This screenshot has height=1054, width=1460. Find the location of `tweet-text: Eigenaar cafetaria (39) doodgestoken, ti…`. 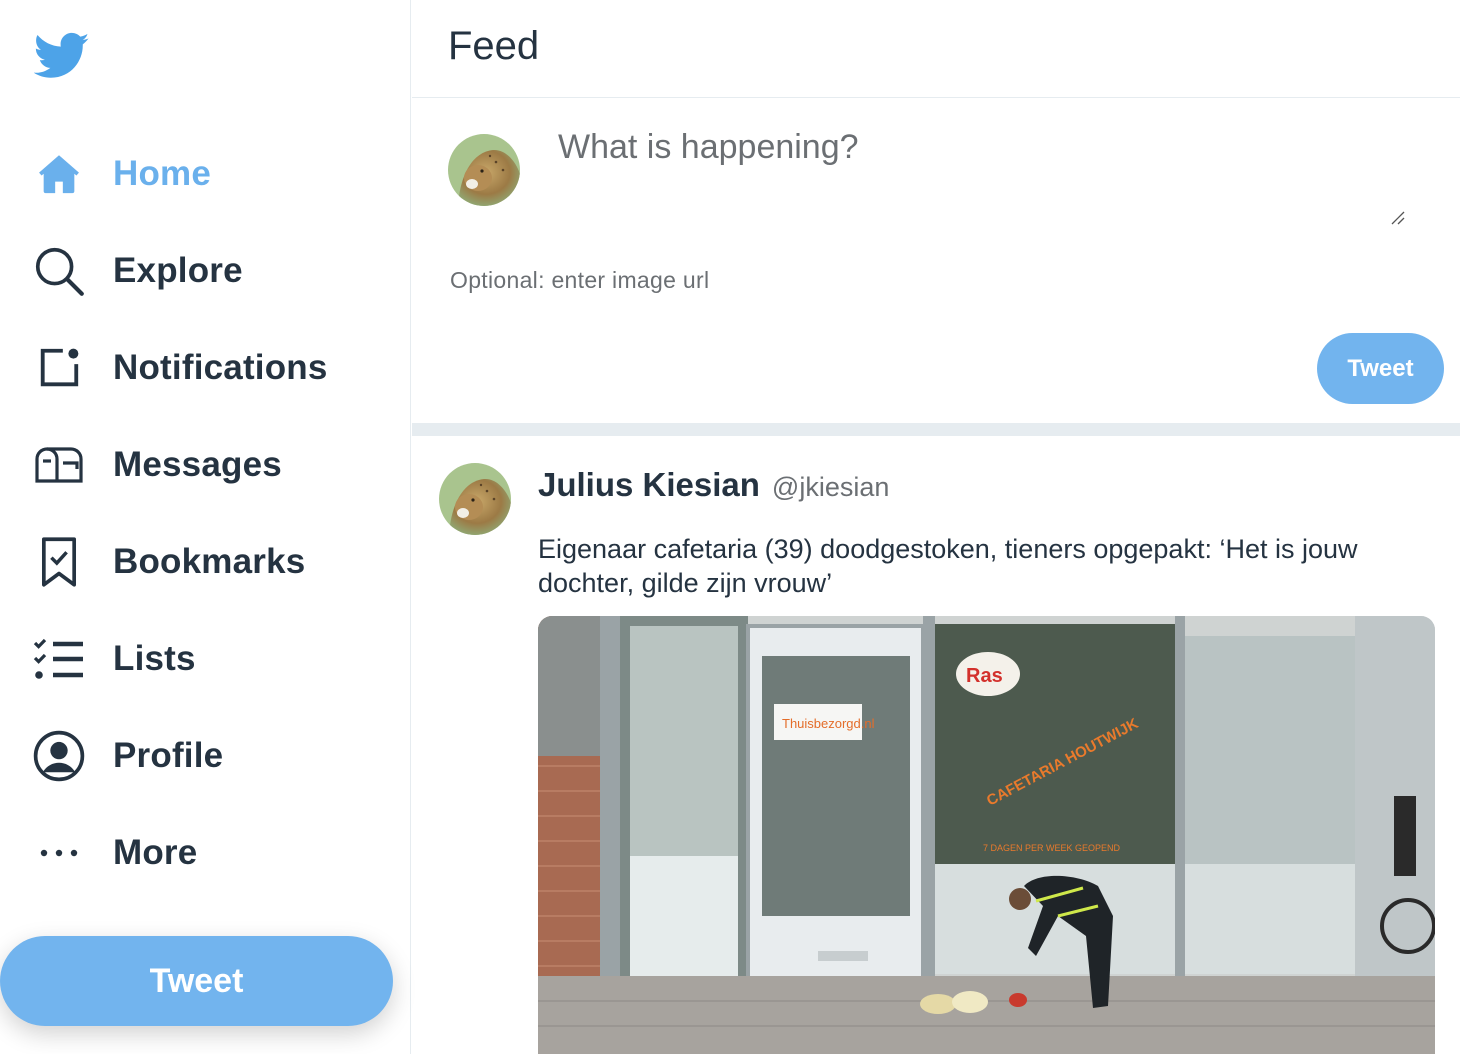

tweet-text: Eigenaar cafetaria (39) doodgestoken, ti… is located at coordinates (948, 566).